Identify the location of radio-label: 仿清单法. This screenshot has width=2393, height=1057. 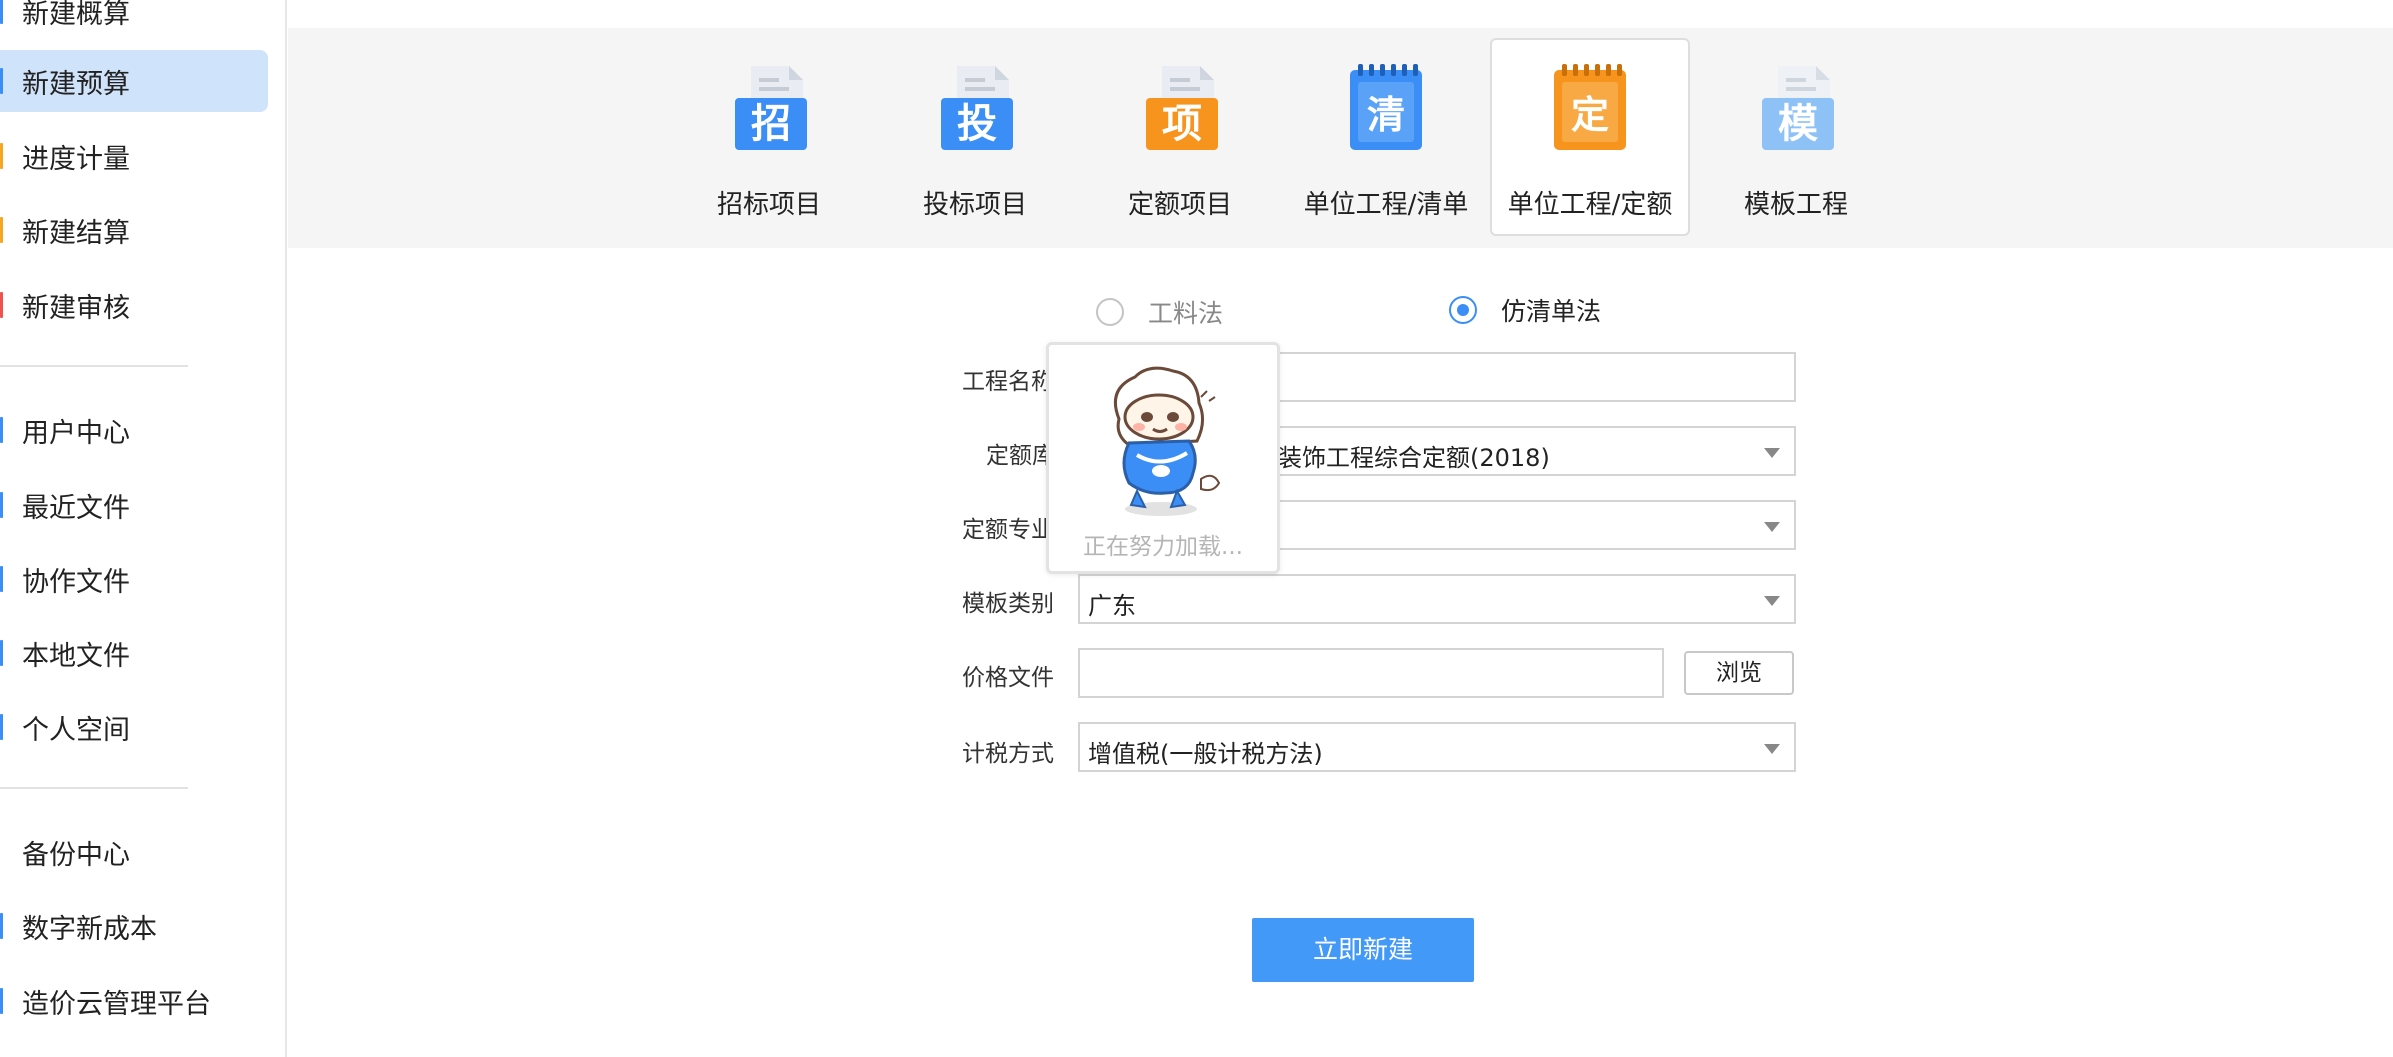
(1551, 311).